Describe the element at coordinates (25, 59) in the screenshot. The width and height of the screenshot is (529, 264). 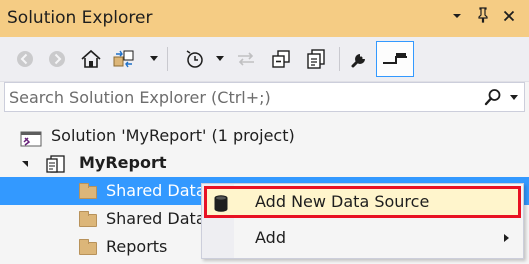
I see `back-icon` at that location.